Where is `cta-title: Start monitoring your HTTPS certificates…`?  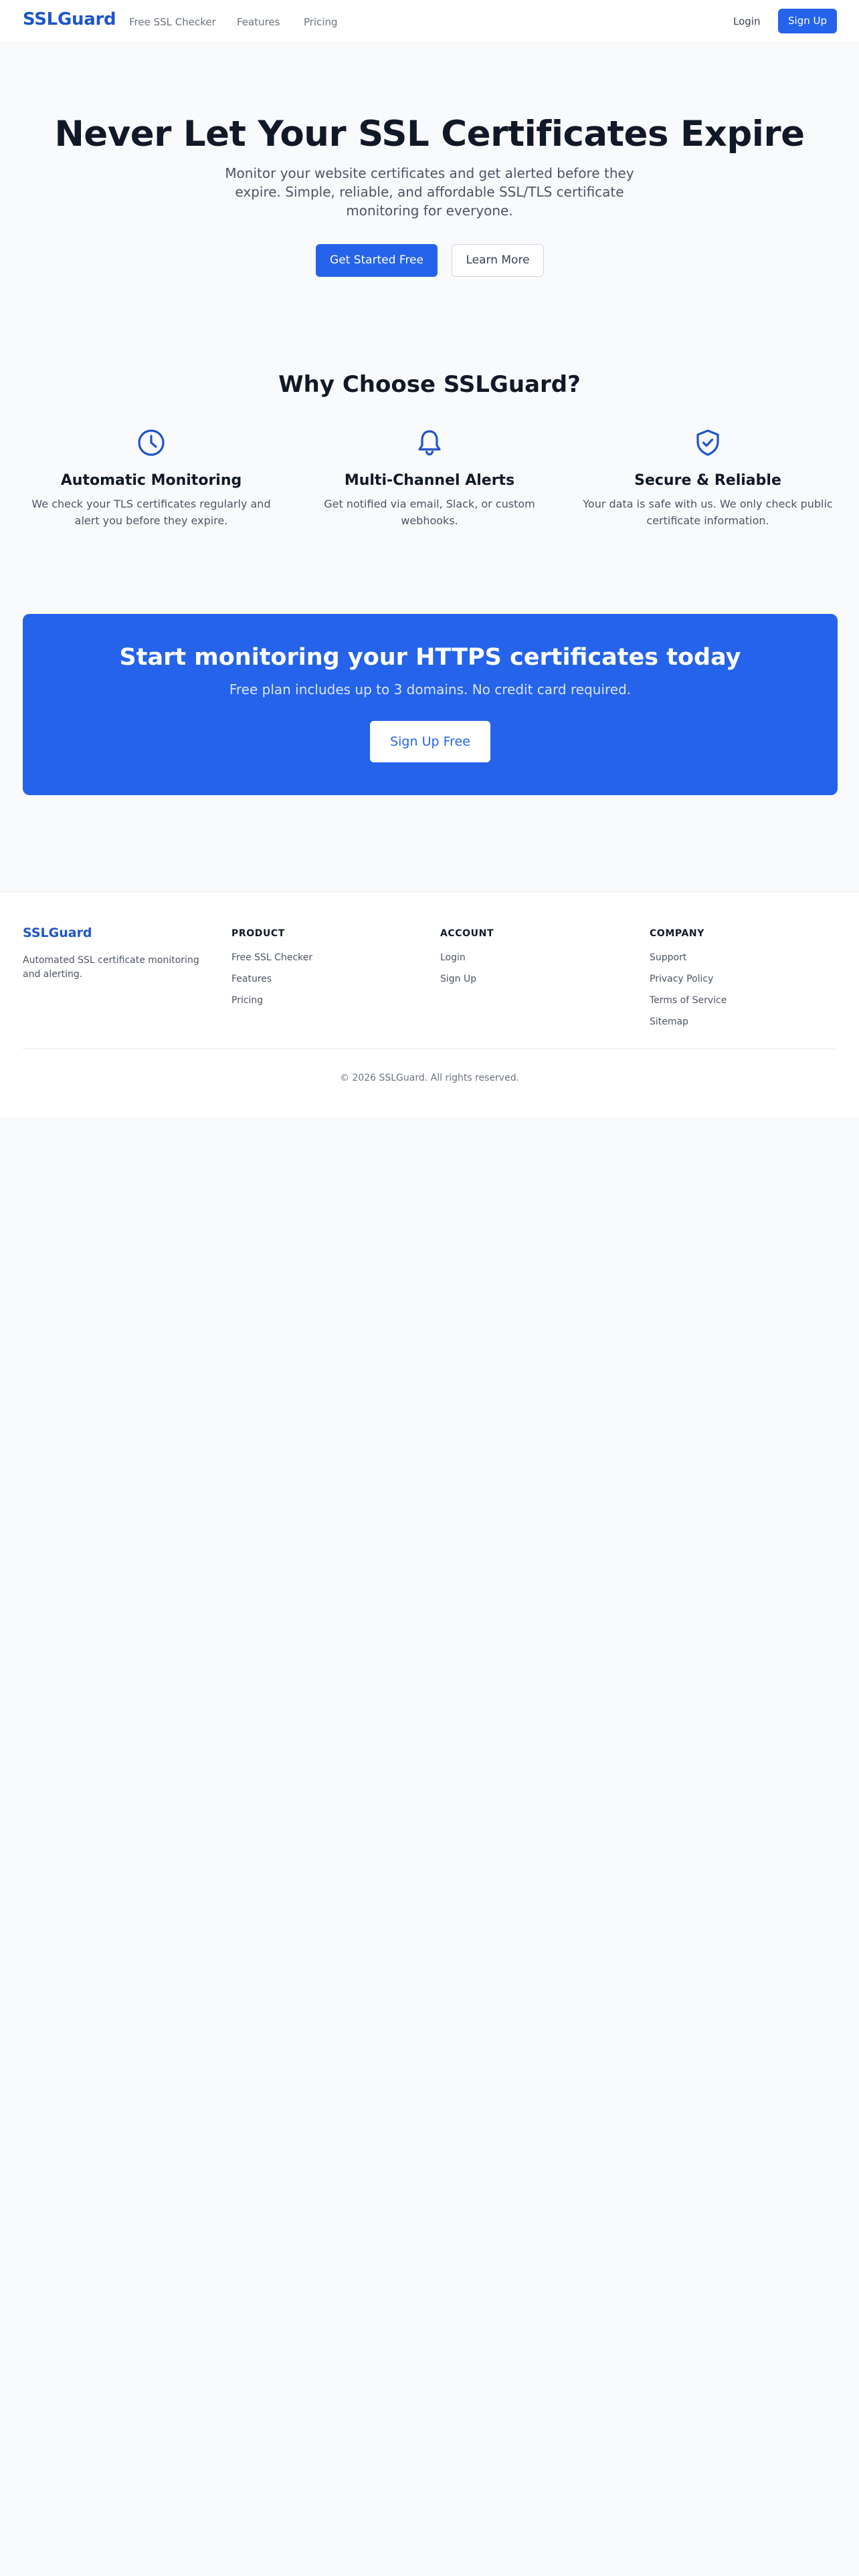 cta-title: Start monitoring your HTTPS certificates… is located at coordinates (430, 657).